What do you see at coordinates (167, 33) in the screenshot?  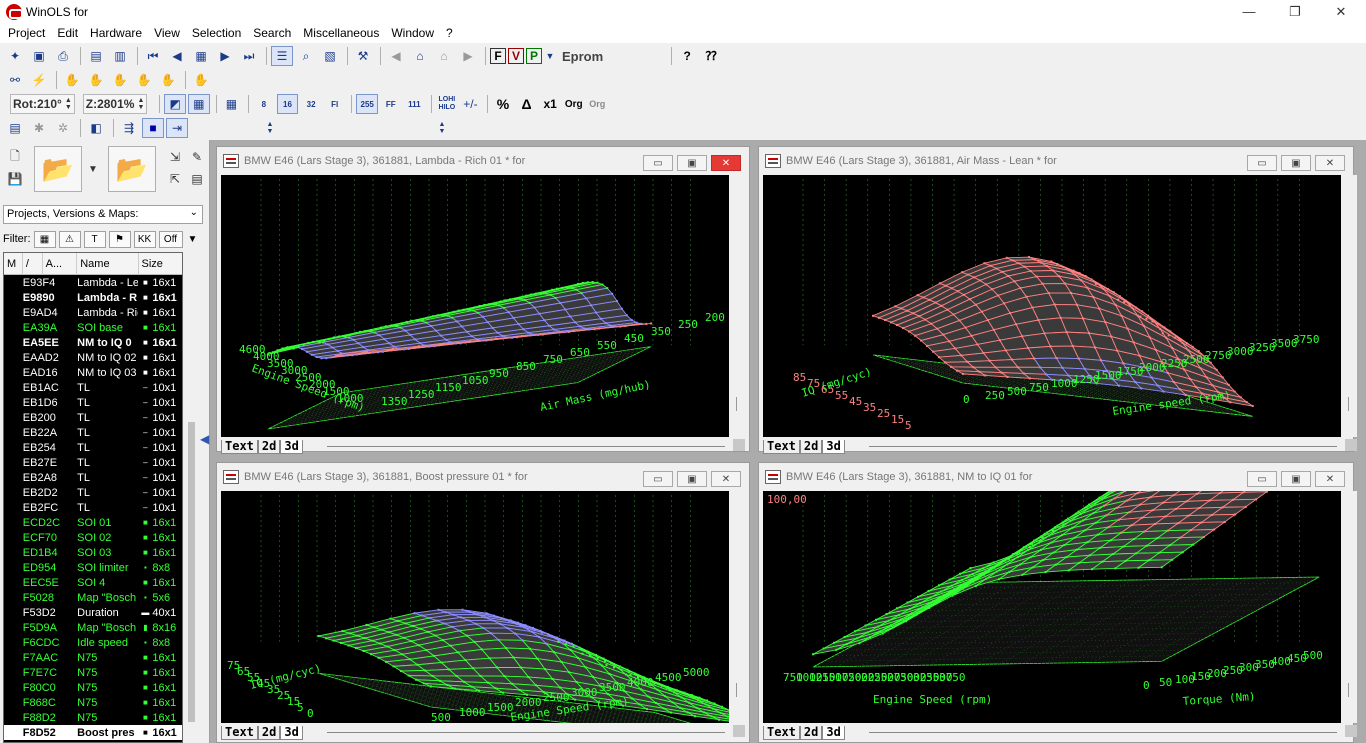 I see `menu-view: View` at bounding box center [167, 33].